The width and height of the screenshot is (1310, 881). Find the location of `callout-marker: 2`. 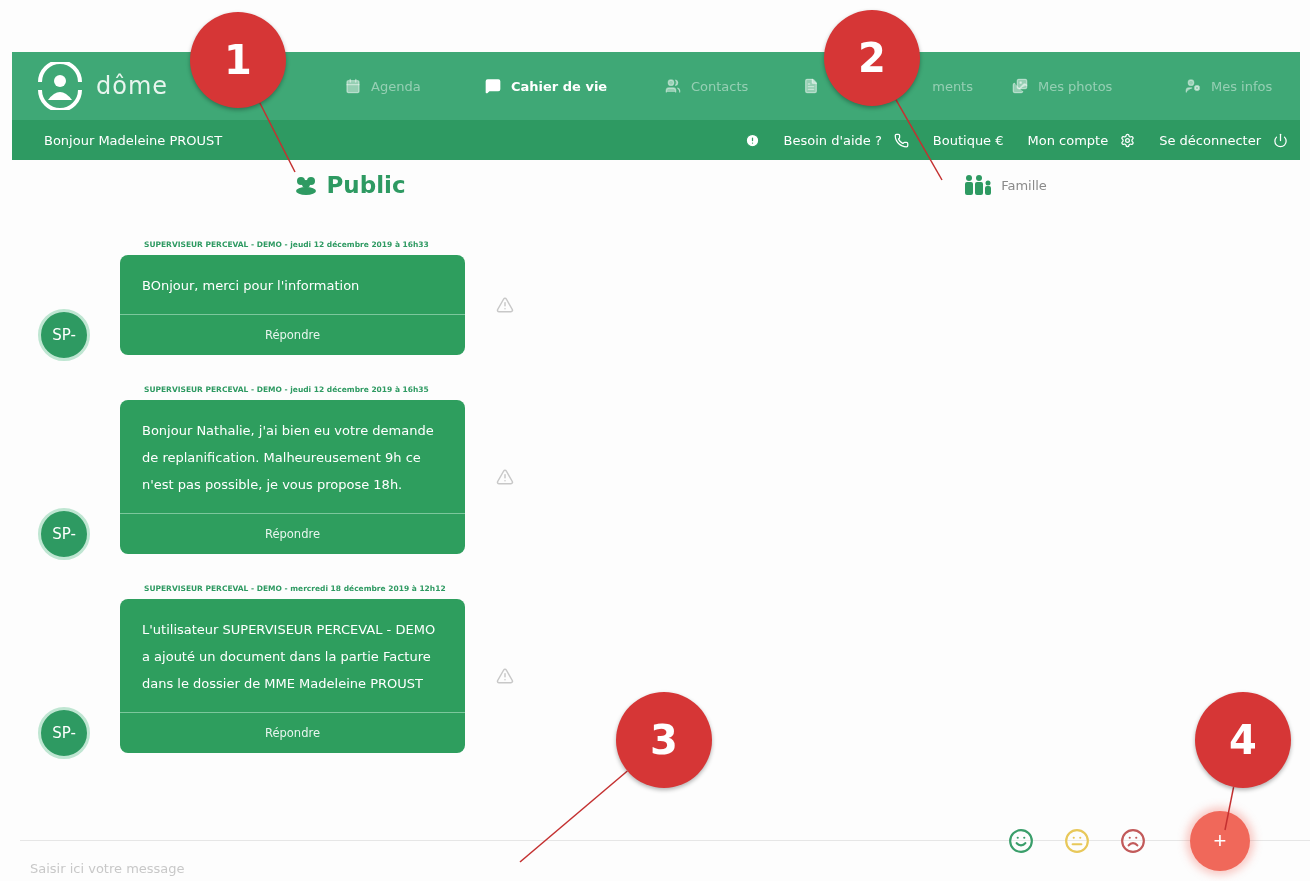

callout-marker: 2 is located at coordinates (872, 58).